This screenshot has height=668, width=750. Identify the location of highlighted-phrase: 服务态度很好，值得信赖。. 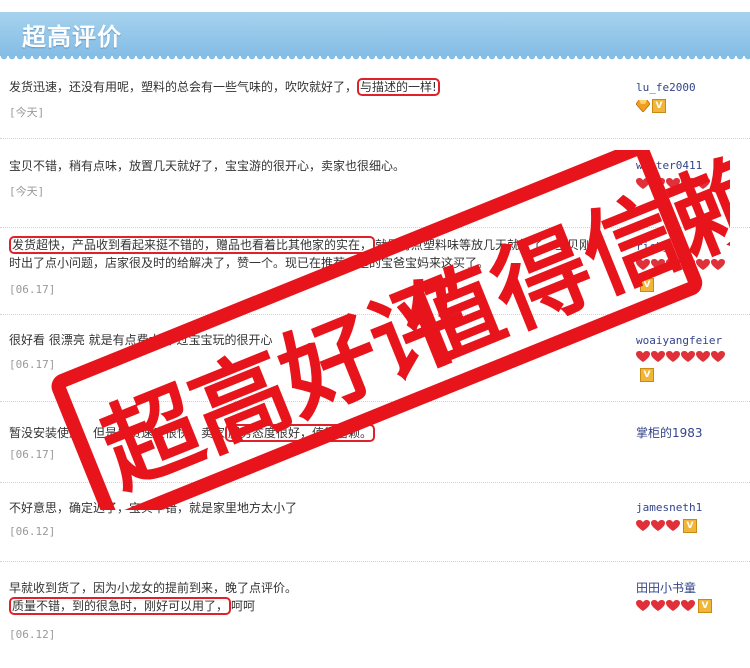
(300, 433).